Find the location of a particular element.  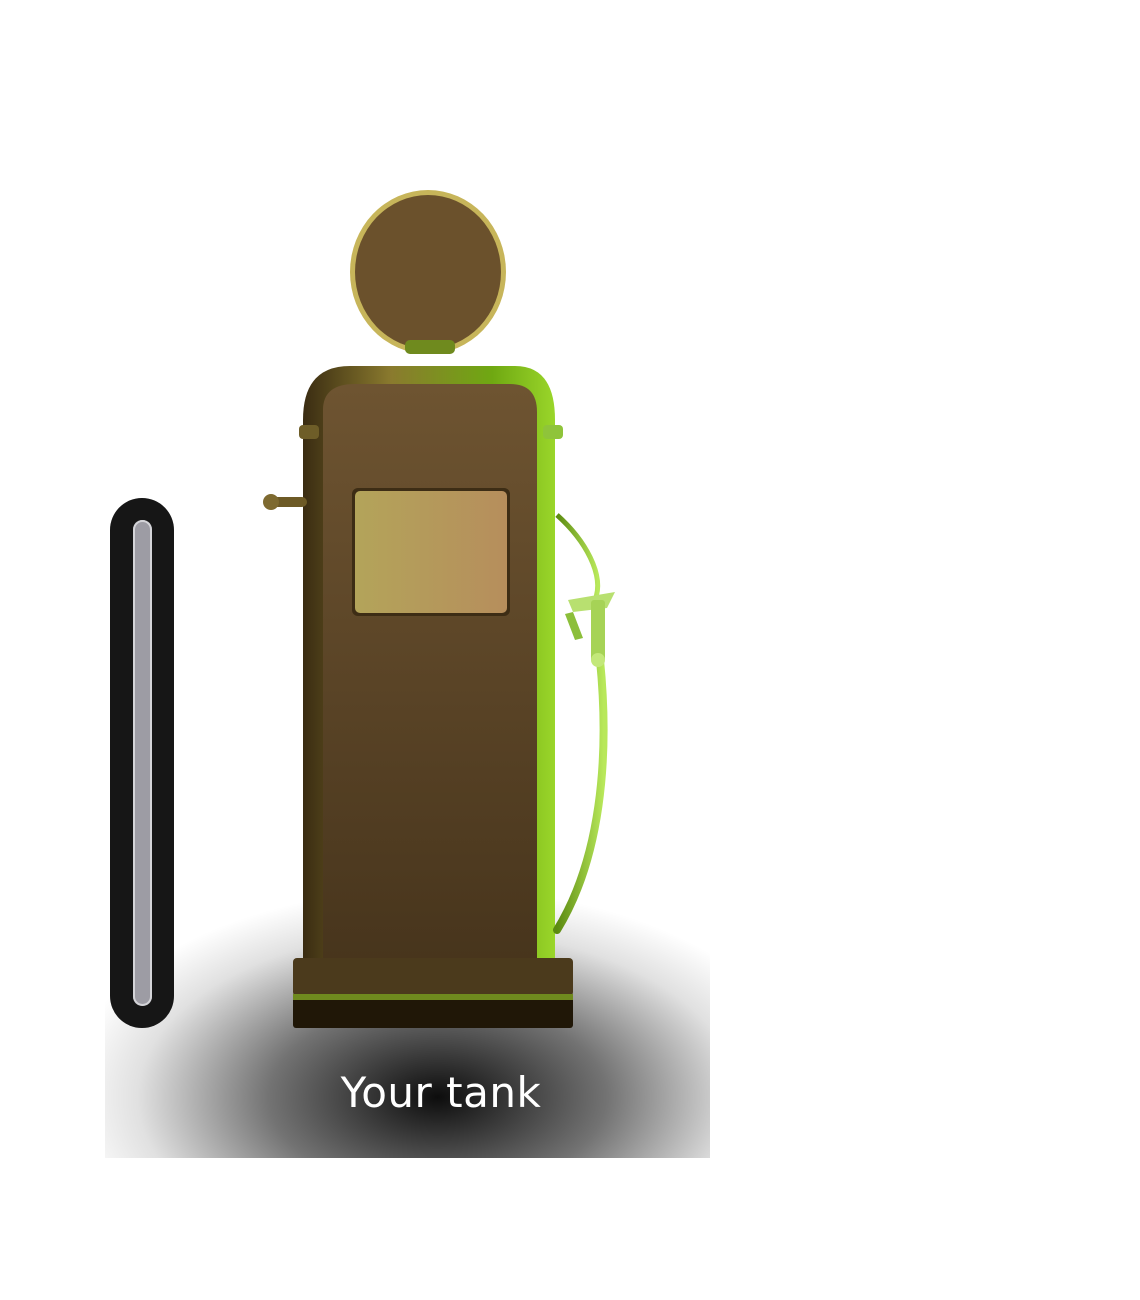

fuel-level-gauge is located at coordinates (142, 763).